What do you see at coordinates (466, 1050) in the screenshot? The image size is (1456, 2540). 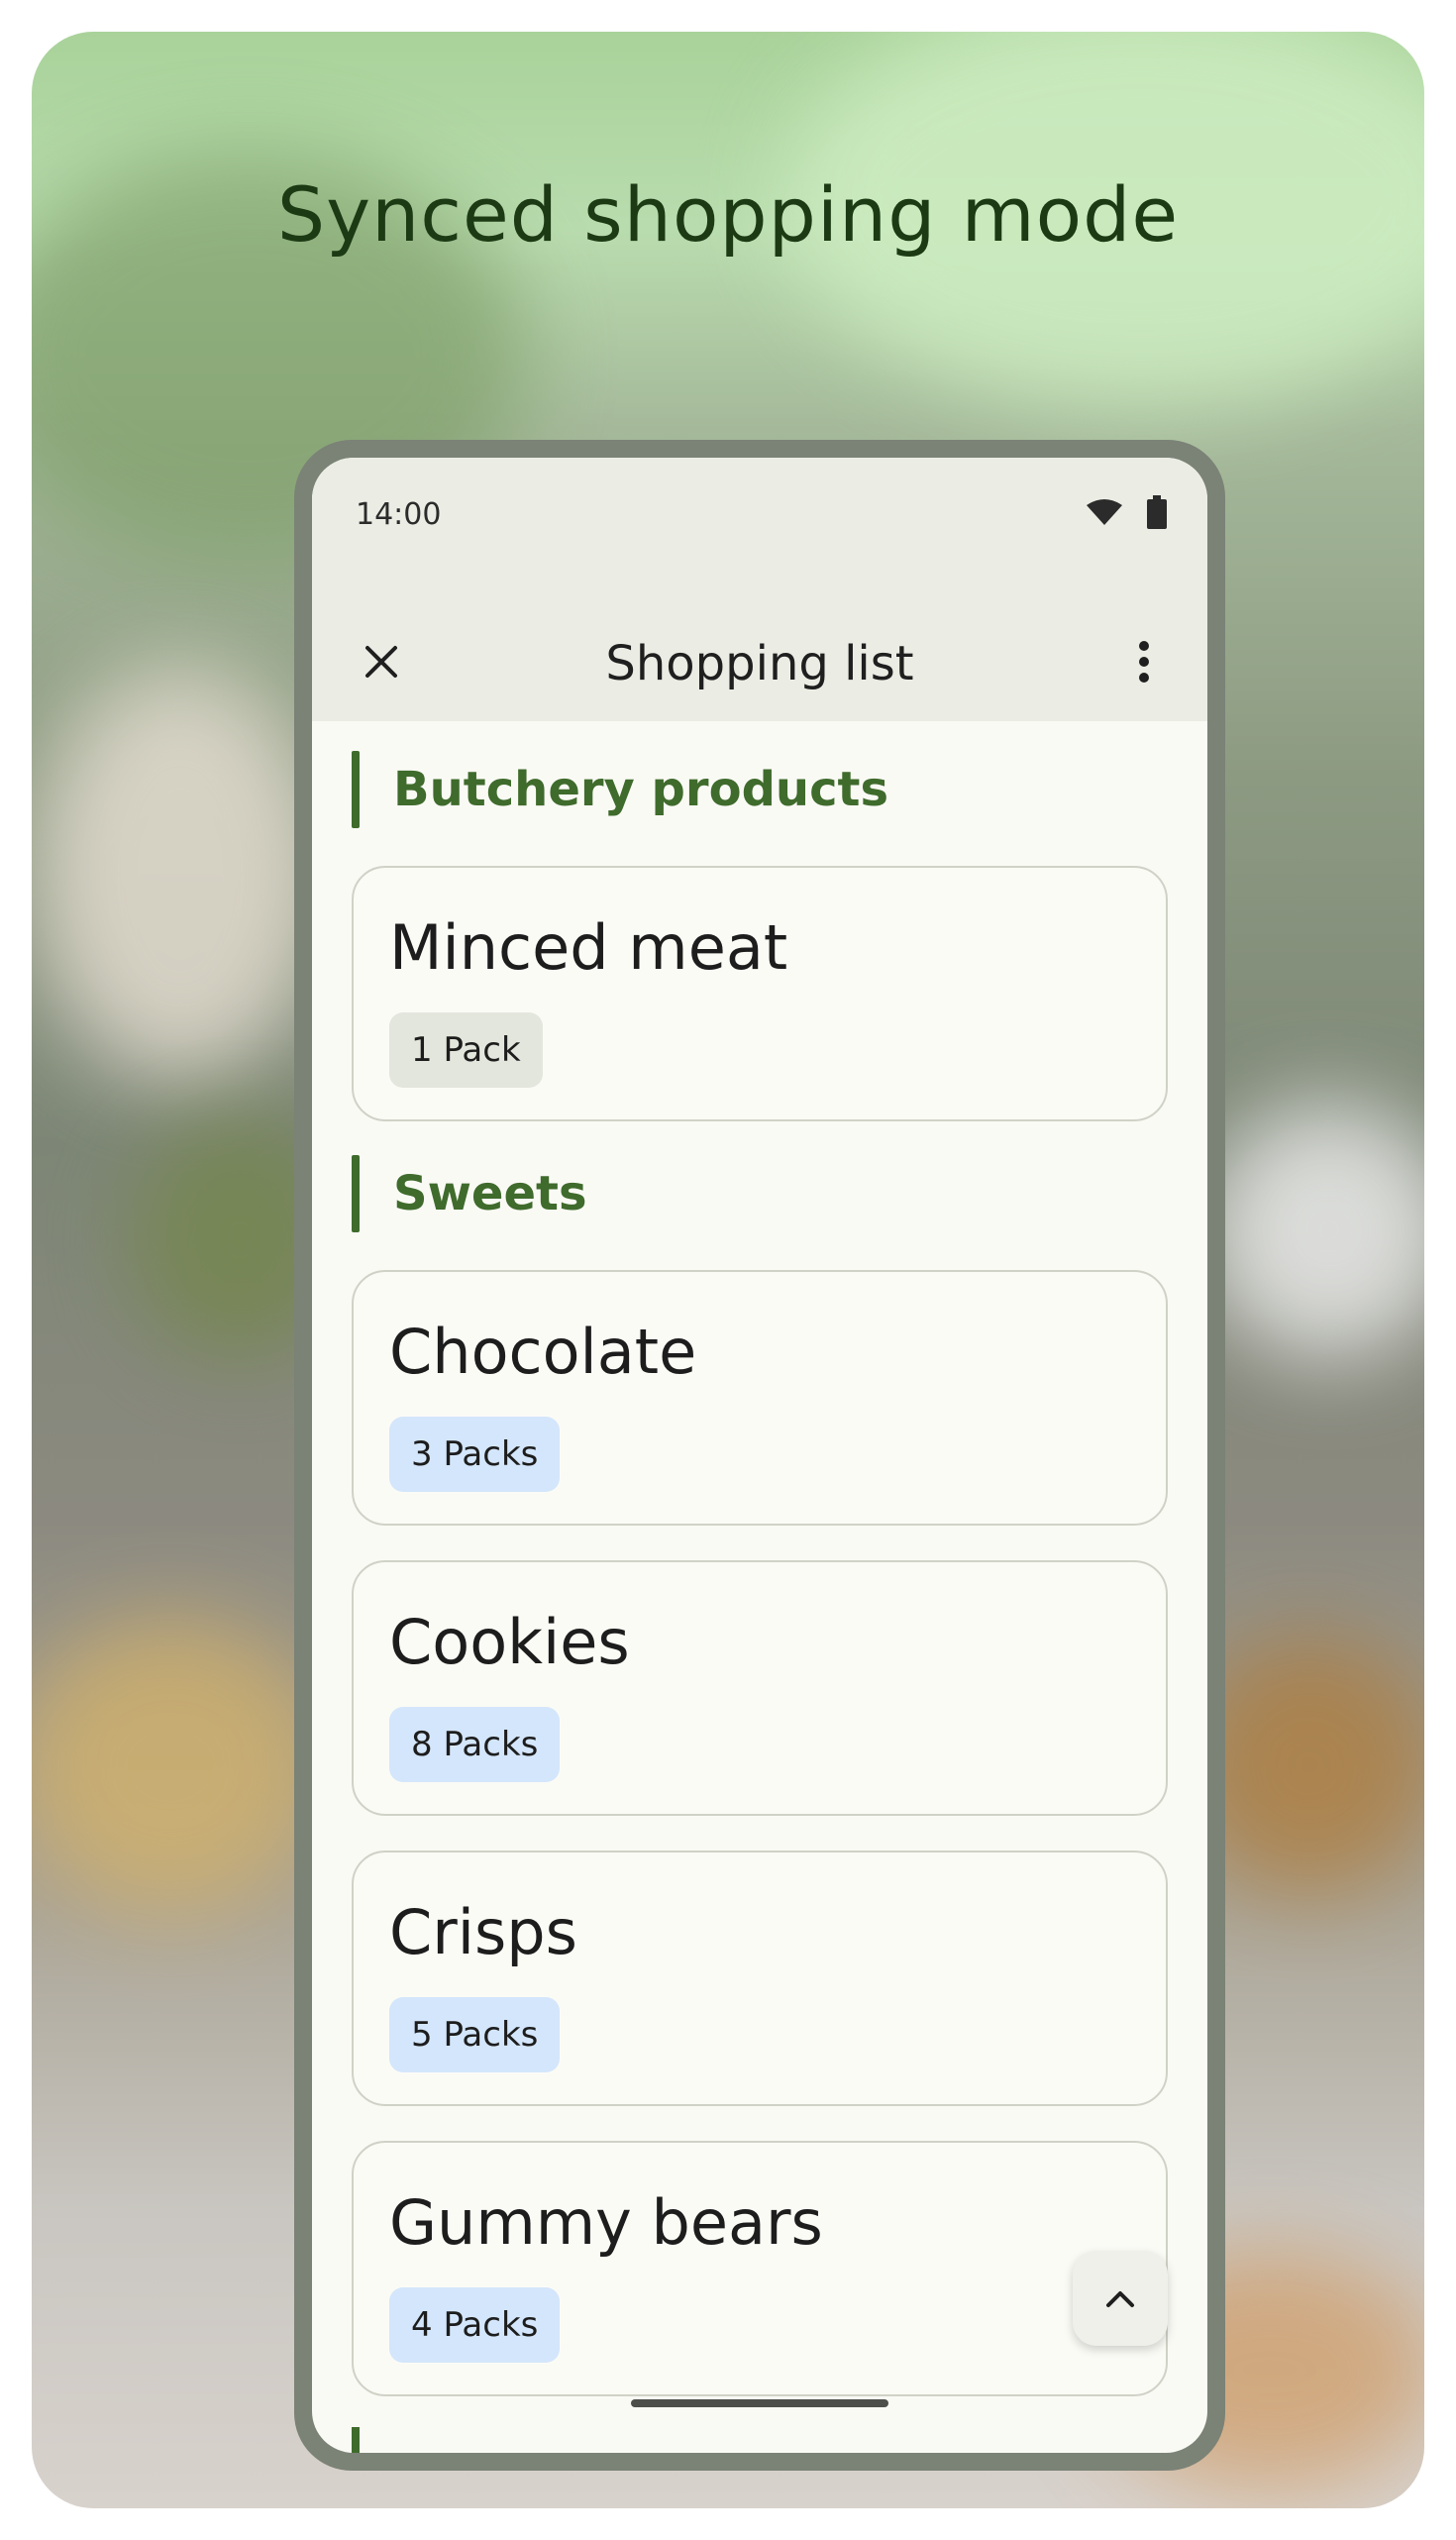 I see `quantity-chip: 1 Pack` at bounding box center [466, 1050].